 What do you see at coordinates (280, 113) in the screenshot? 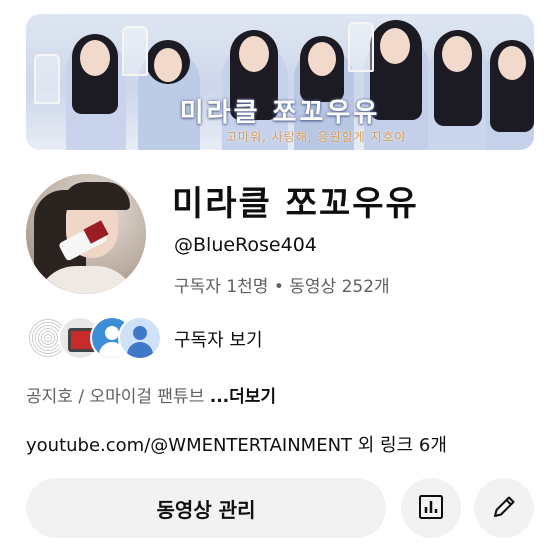
I see `banner-title: 미라클 쪼꼬우유` at bounding box center [280, 113].